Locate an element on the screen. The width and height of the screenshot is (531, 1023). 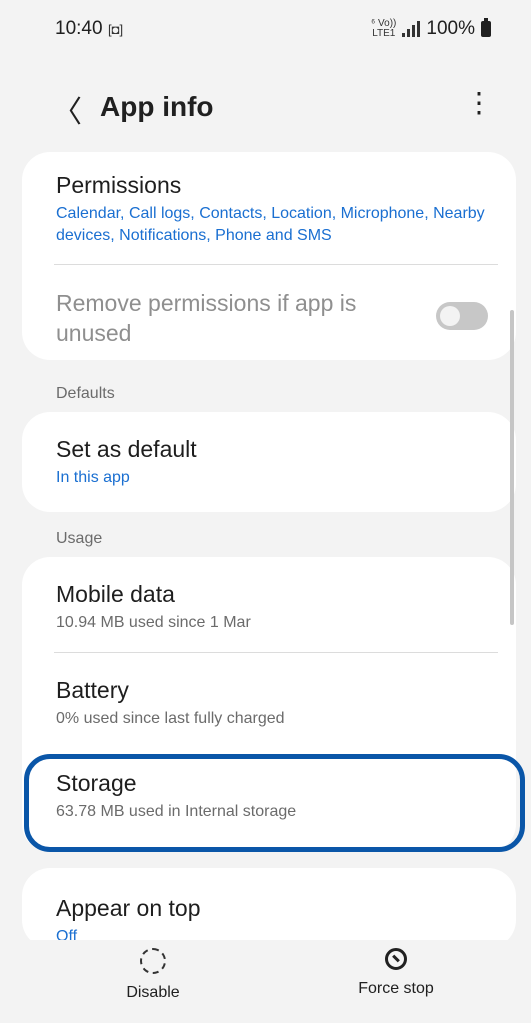
battery-title: Battery is located at coordinates (92, 690).